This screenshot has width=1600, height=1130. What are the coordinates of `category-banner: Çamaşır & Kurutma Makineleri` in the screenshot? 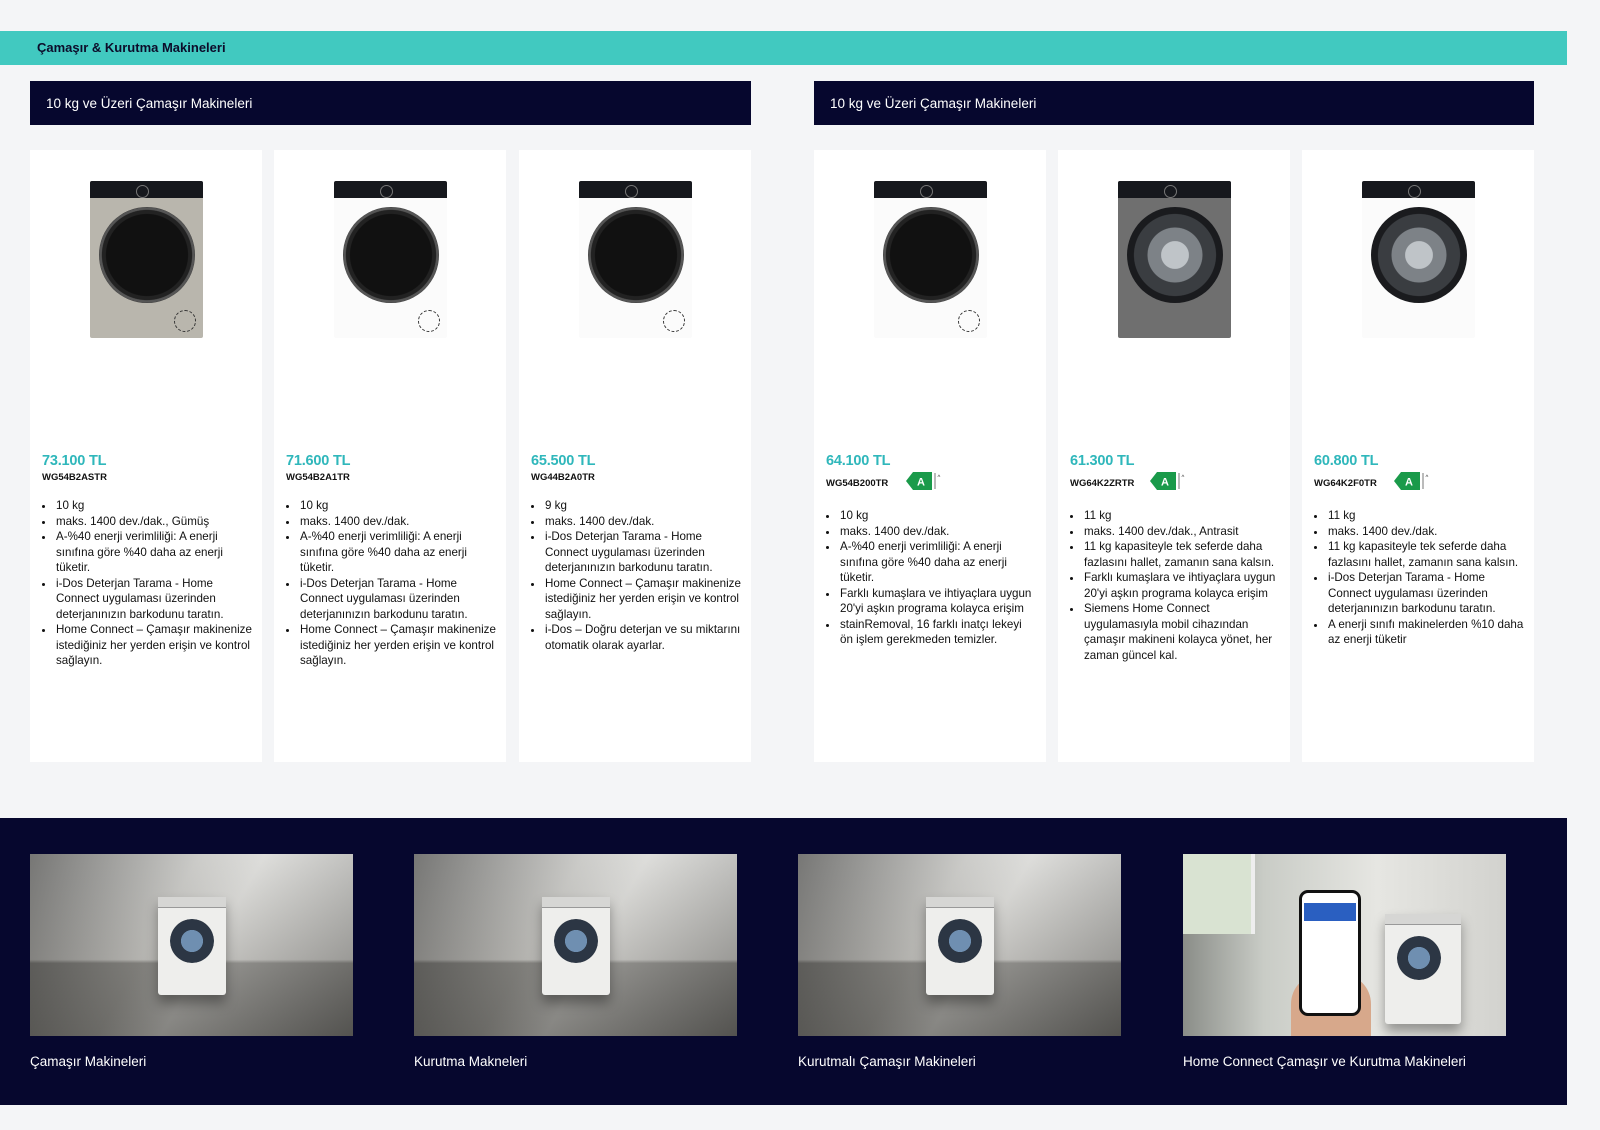 It's located at (783, 48).